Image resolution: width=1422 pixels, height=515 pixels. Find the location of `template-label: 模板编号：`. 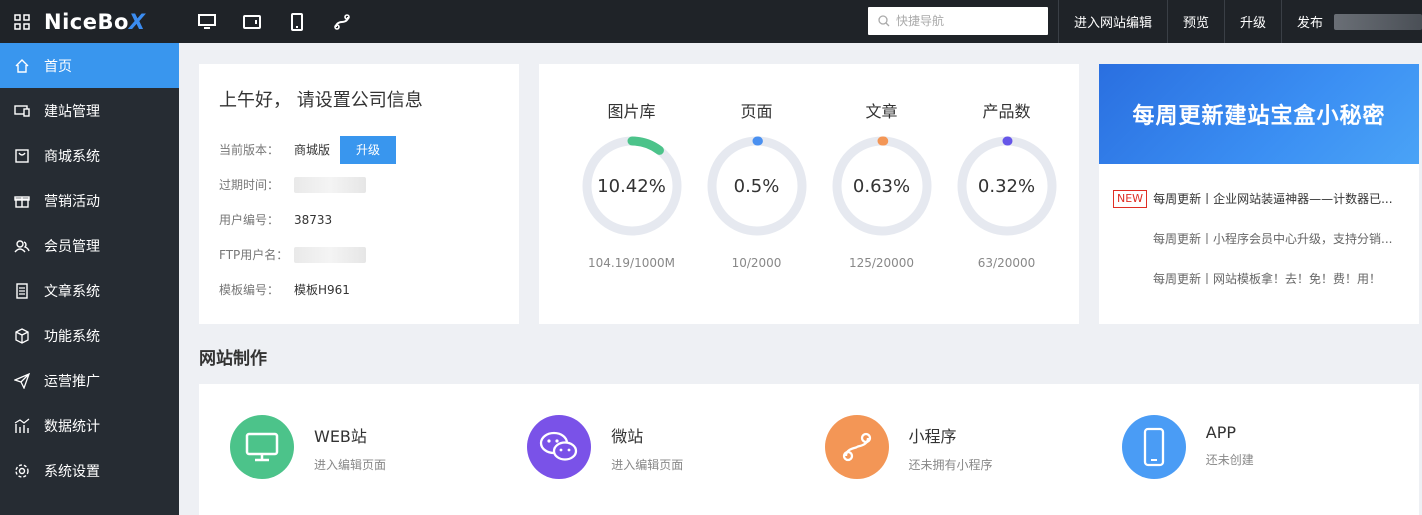

template-label: 模板编号： is located at coordinates (249, 290).